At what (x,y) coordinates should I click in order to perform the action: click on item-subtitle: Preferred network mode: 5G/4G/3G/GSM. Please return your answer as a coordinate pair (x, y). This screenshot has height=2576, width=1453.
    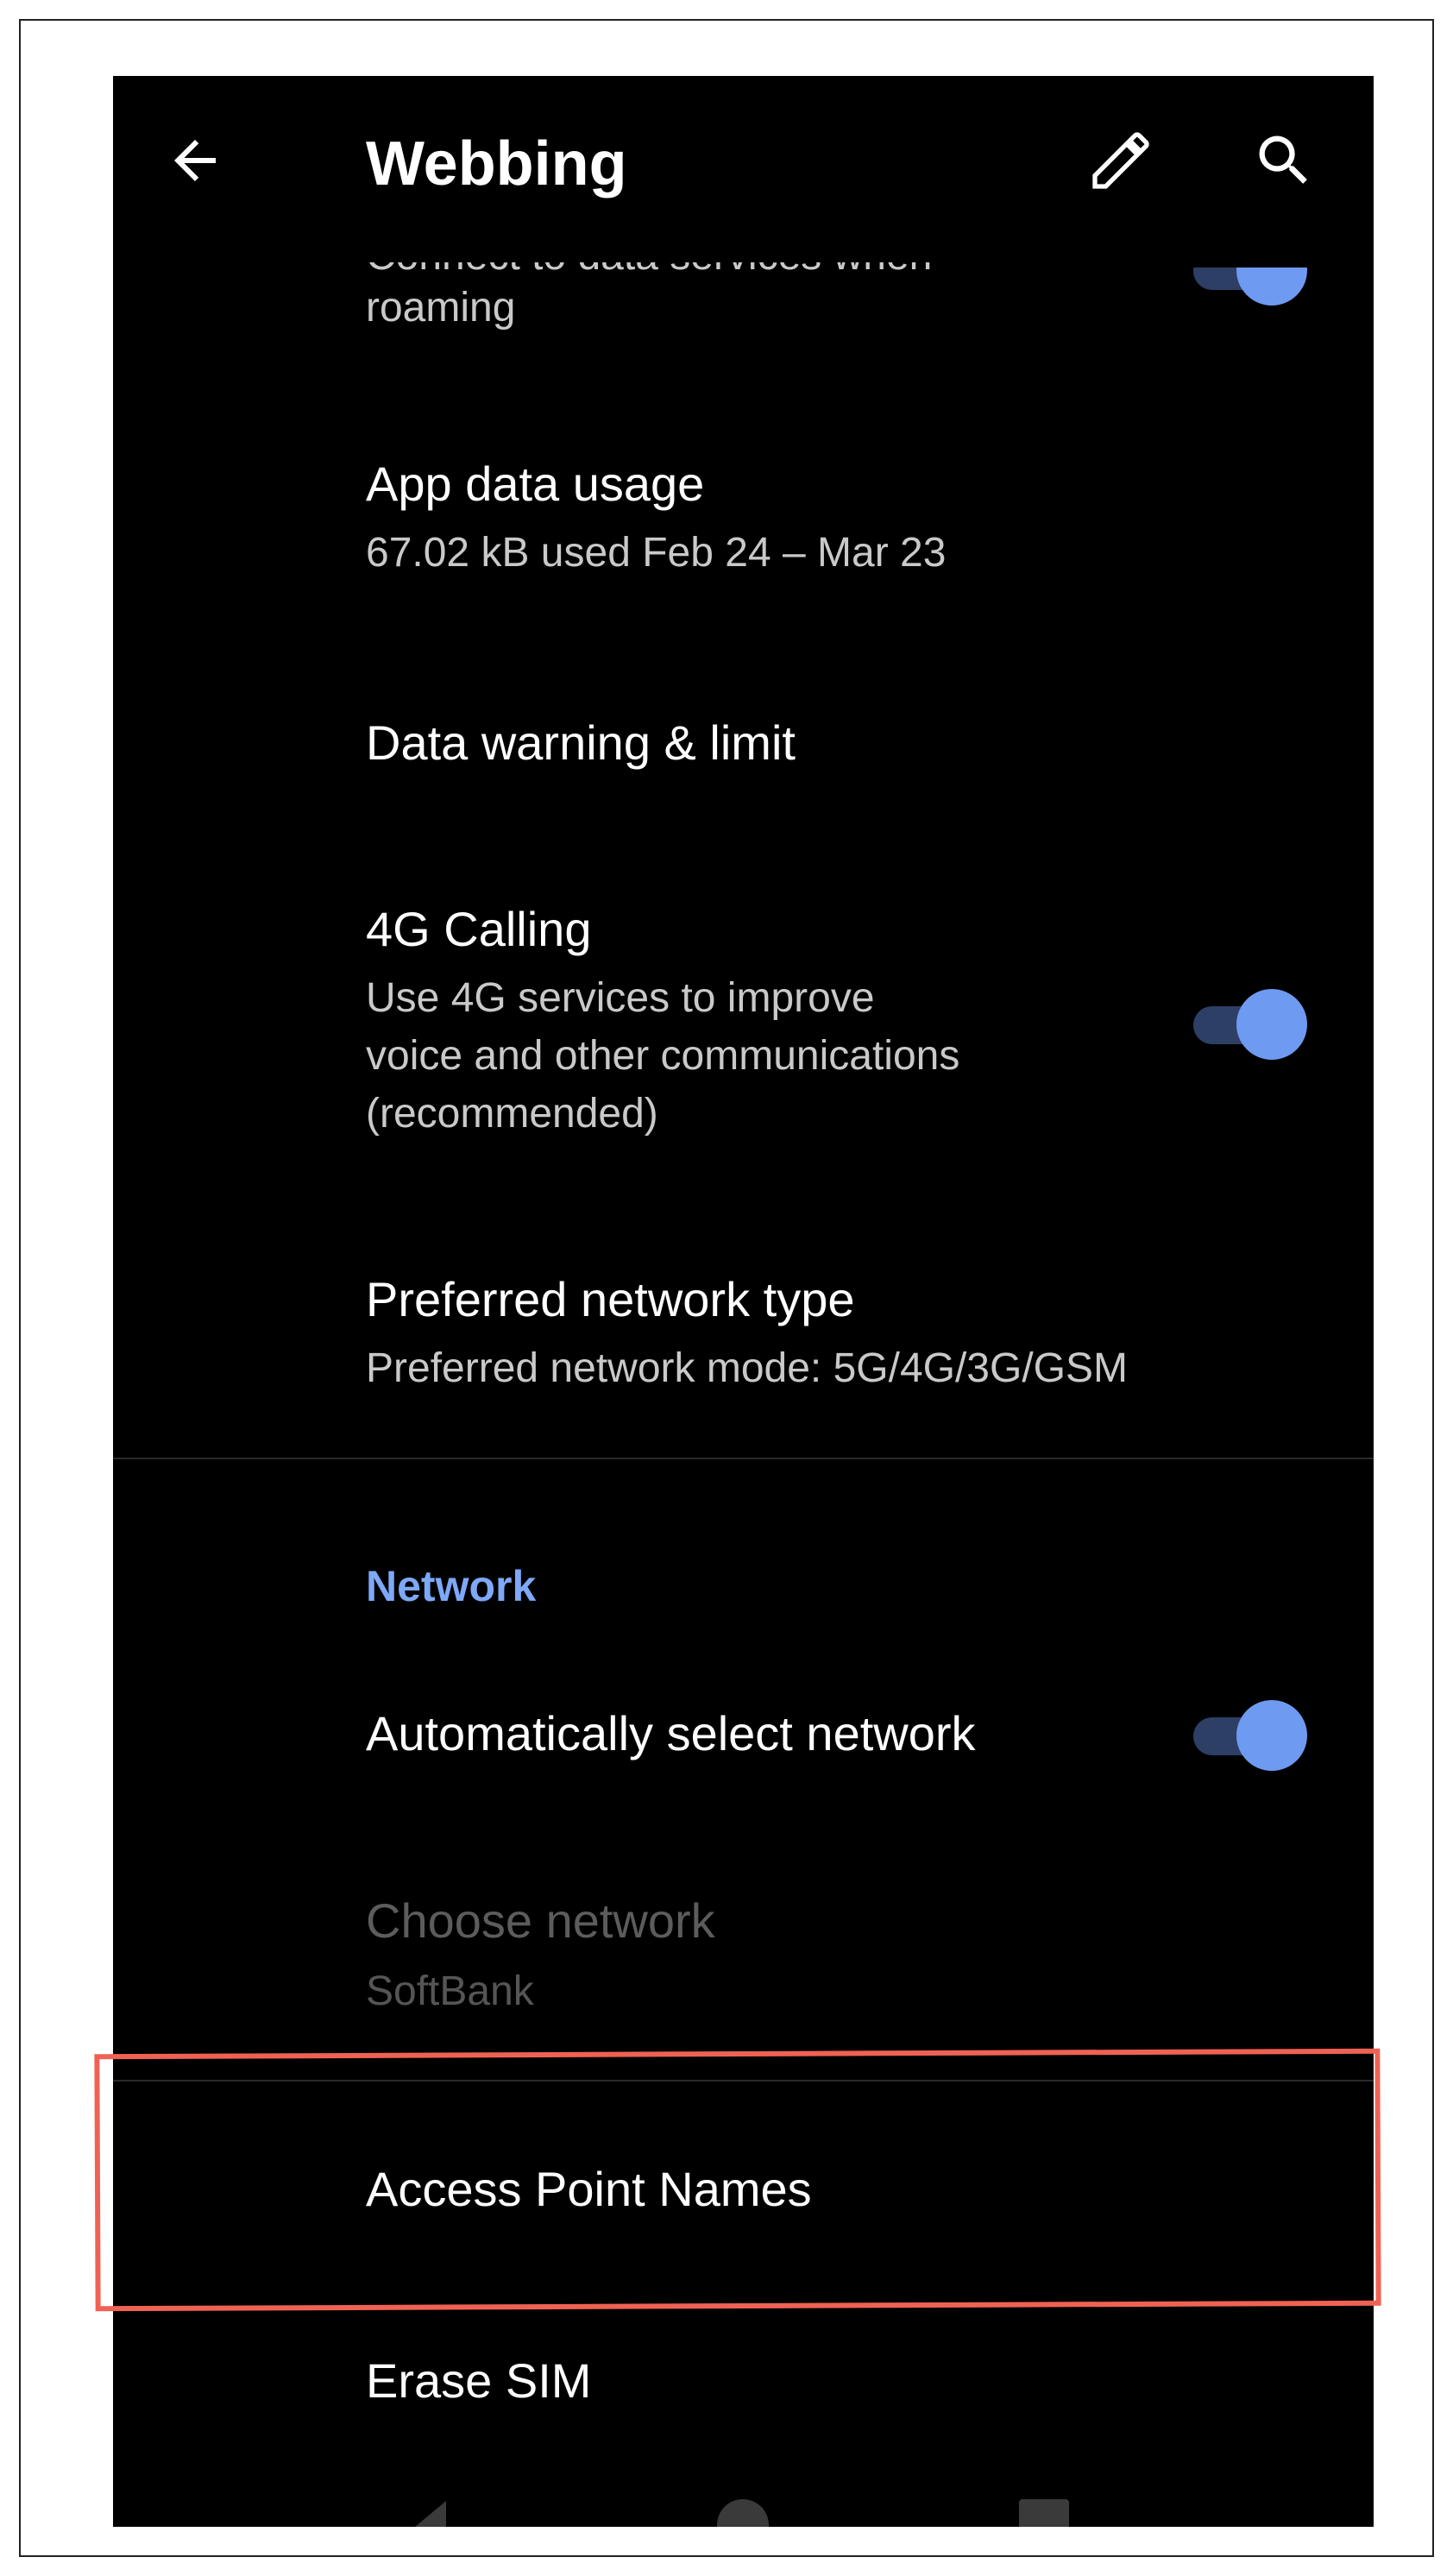
    Looking at the image, I should click on (748, 1368).